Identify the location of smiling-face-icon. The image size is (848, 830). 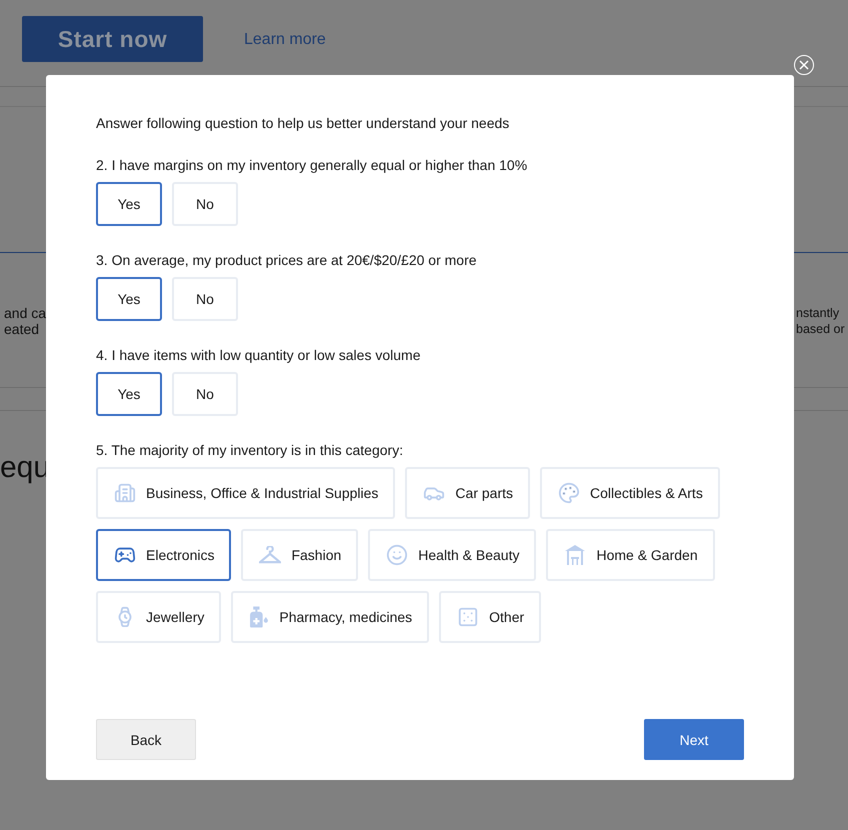
(397, 555).